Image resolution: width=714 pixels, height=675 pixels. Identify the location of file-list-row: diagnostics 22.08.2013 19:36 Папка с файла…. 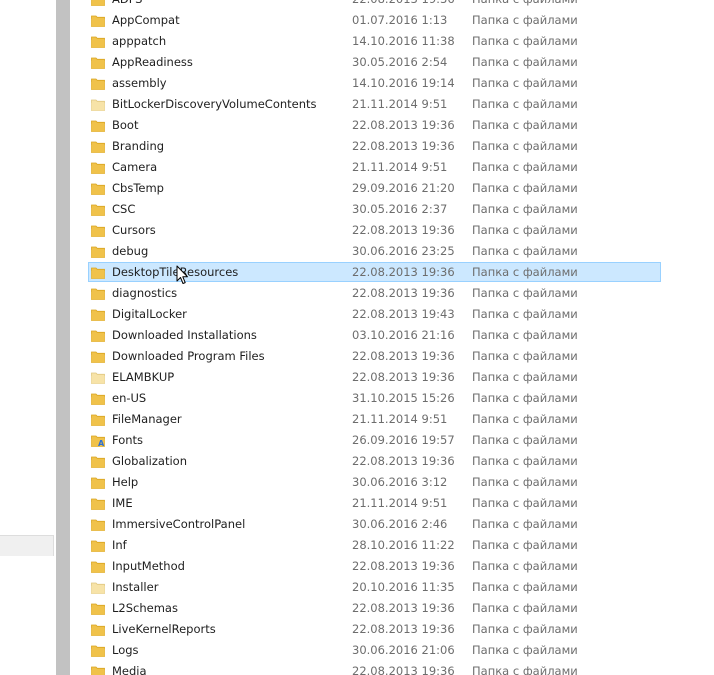
(374, 293).